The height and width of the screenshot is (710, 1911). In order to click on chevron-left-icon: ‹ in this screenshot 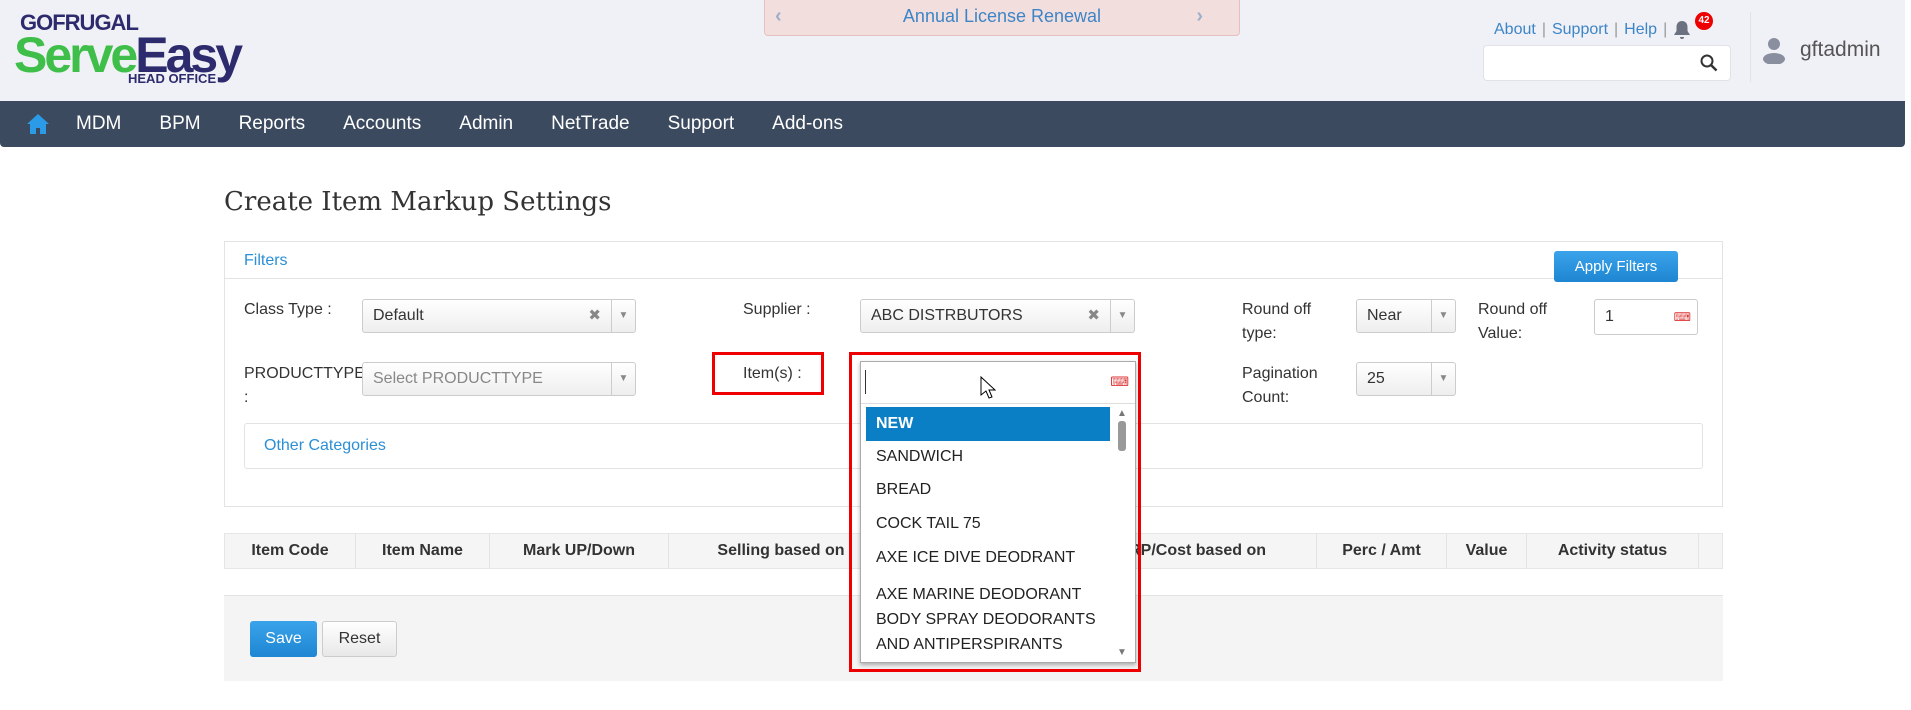, I will do `click(778, 16)`.